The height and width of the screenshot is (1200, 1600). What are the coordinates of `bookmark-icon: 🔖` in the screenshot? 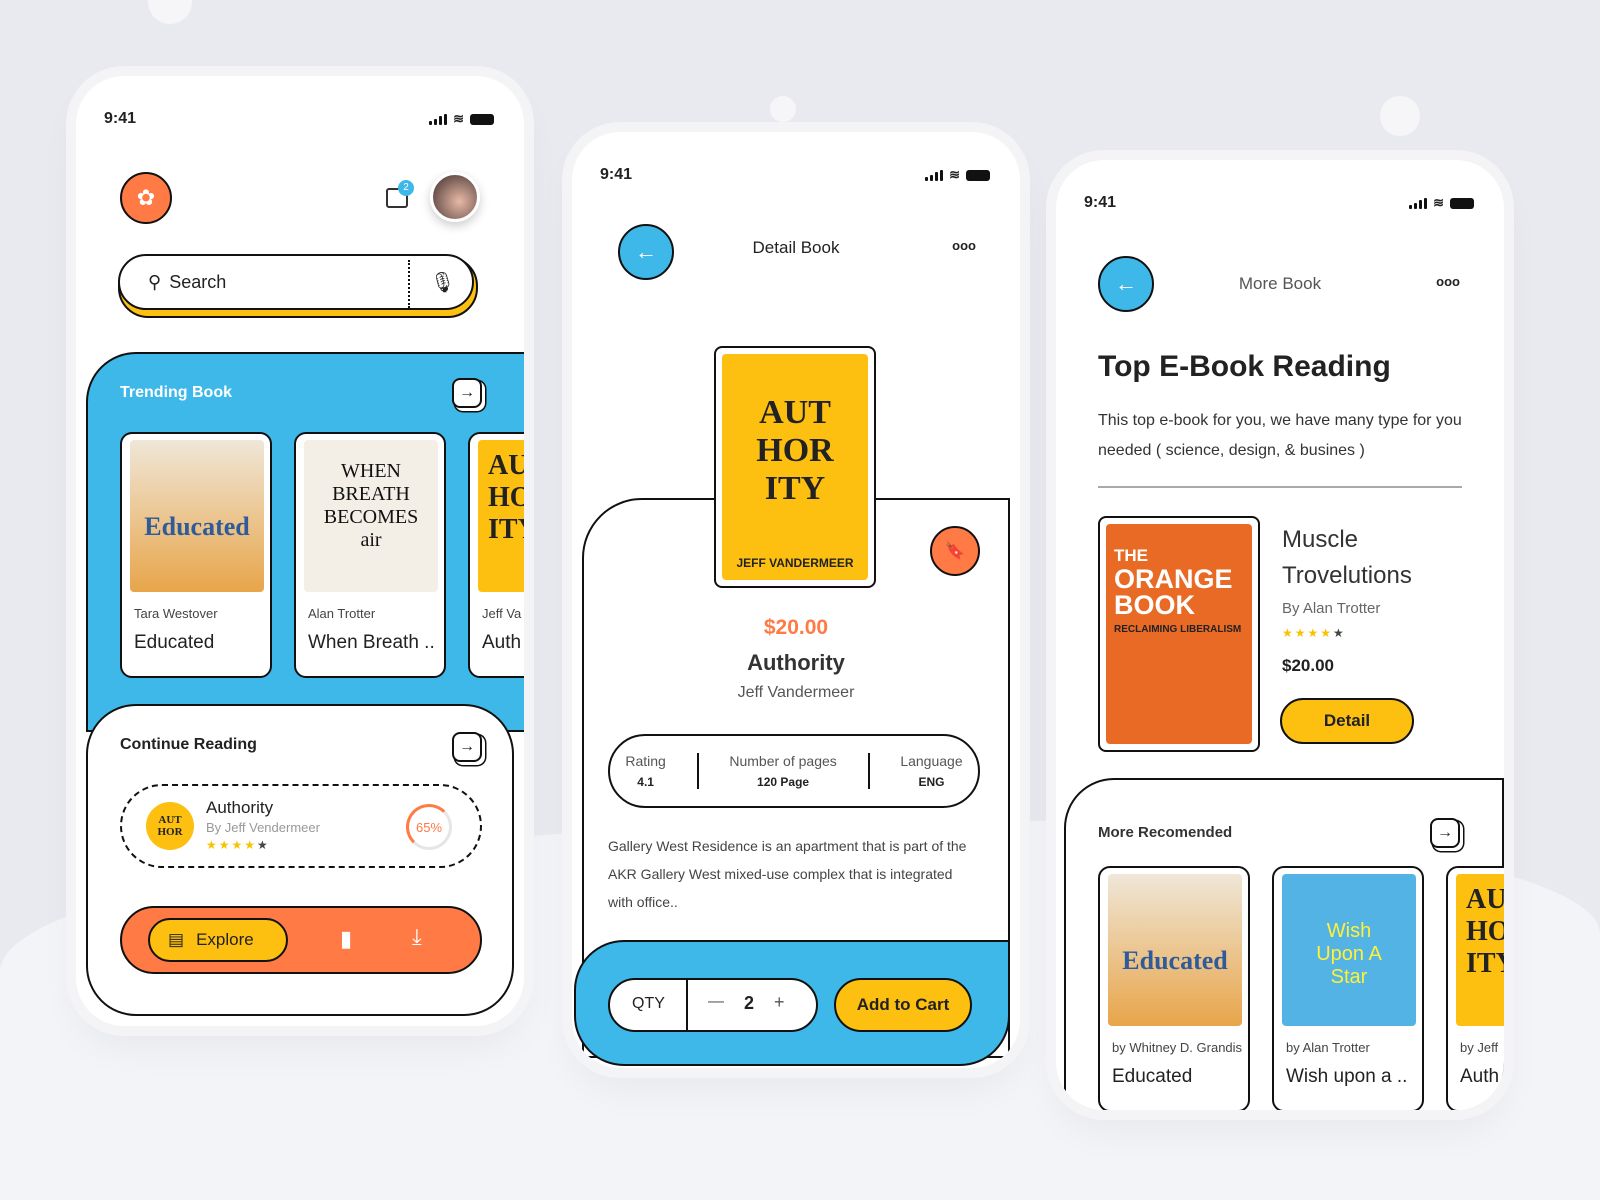 It's located at (955, 551).